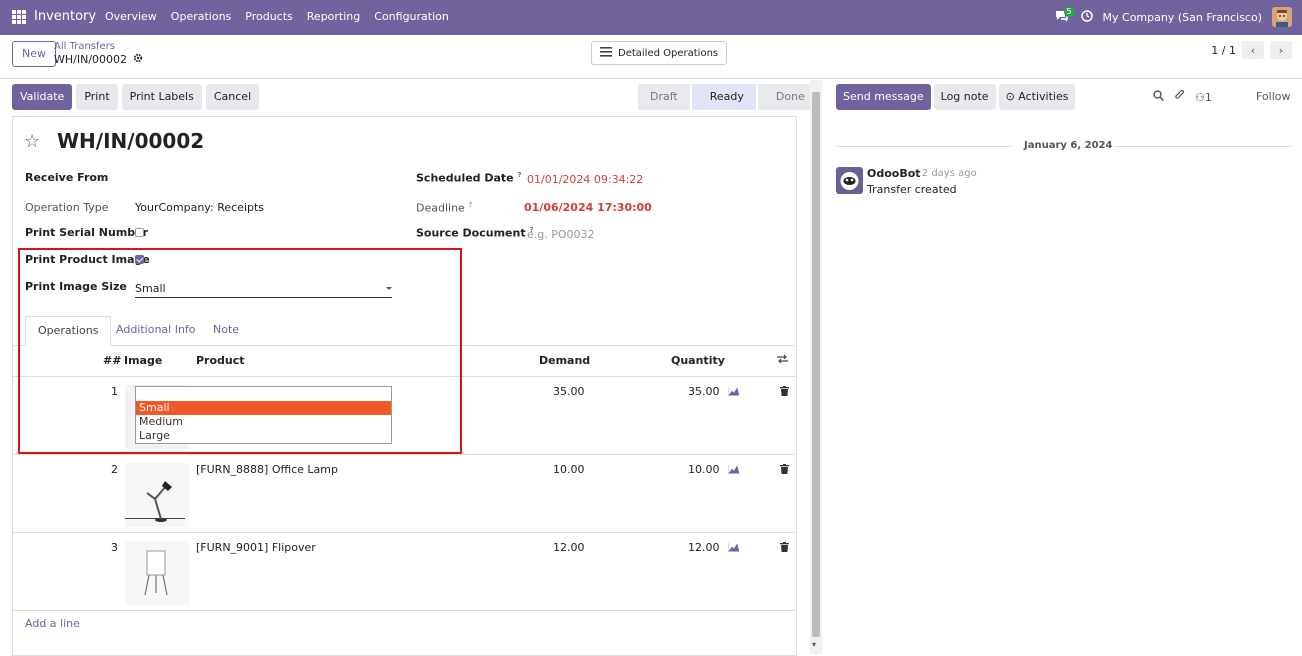  Describe the element at coordinates (585, 179) in the screenshot. I see `scheduled-date-value: 01/01/2024 09:34:22` at that location.